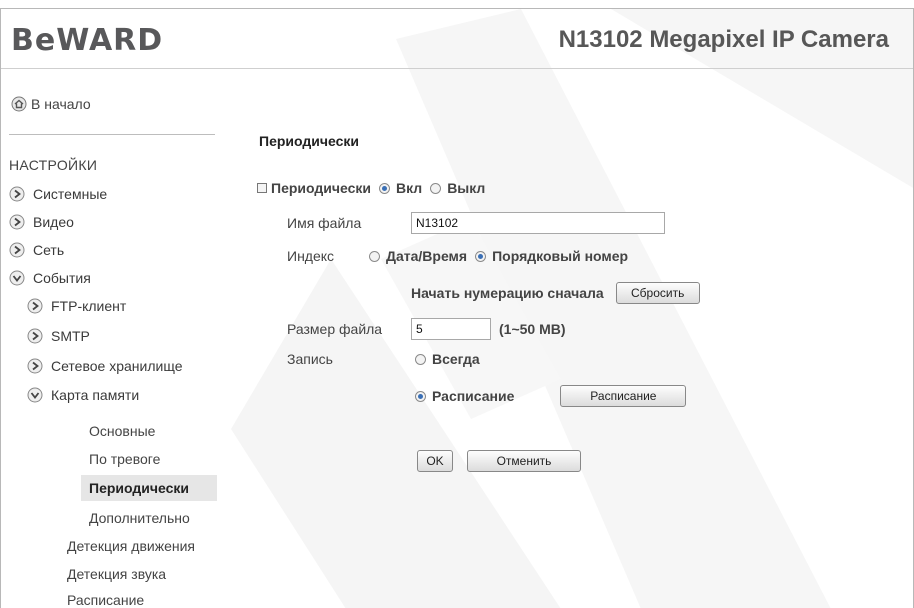  Describe the element at coordinates (117, 574) in the screenshot. I see `sidebar-item-label: Детекция звука` at that location.